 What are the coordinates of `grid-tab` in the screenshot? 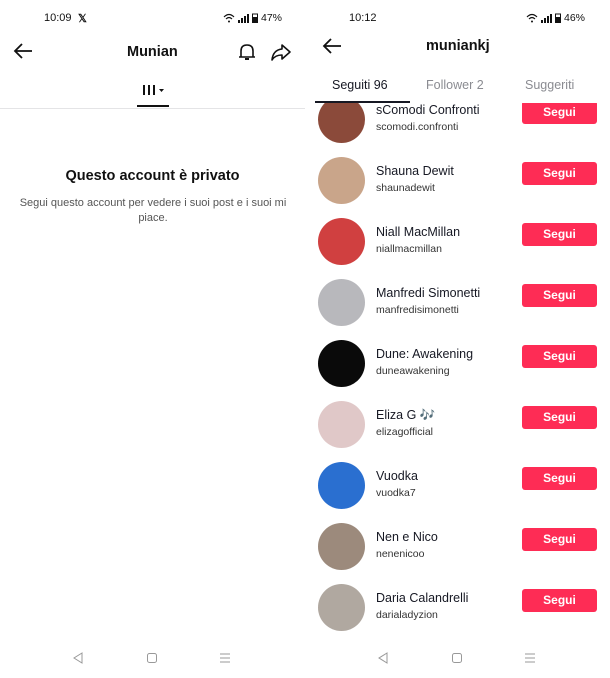 It's located at (153, 95).